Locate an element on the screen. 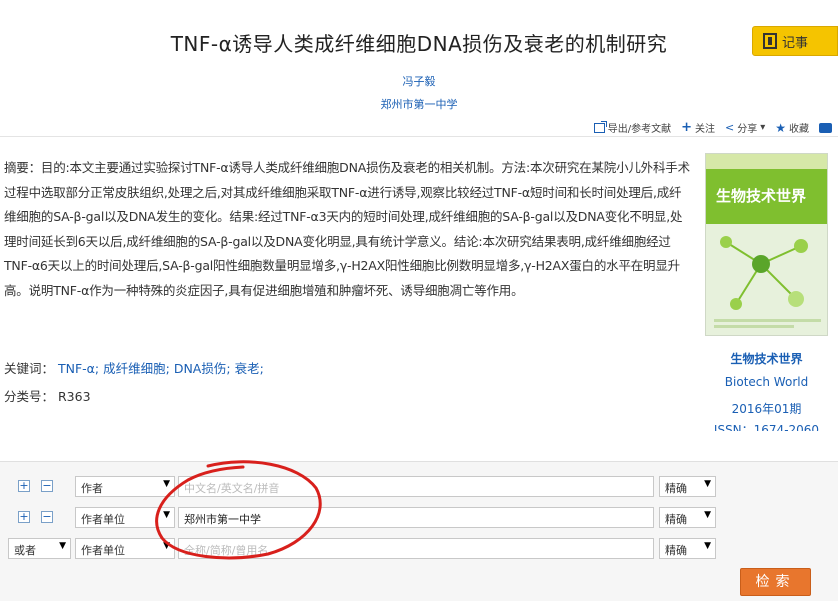 The width and height of the screenshot is (838, 601). unit-search-input: 郑州市第一中学 is located at coordinates (416, 517).